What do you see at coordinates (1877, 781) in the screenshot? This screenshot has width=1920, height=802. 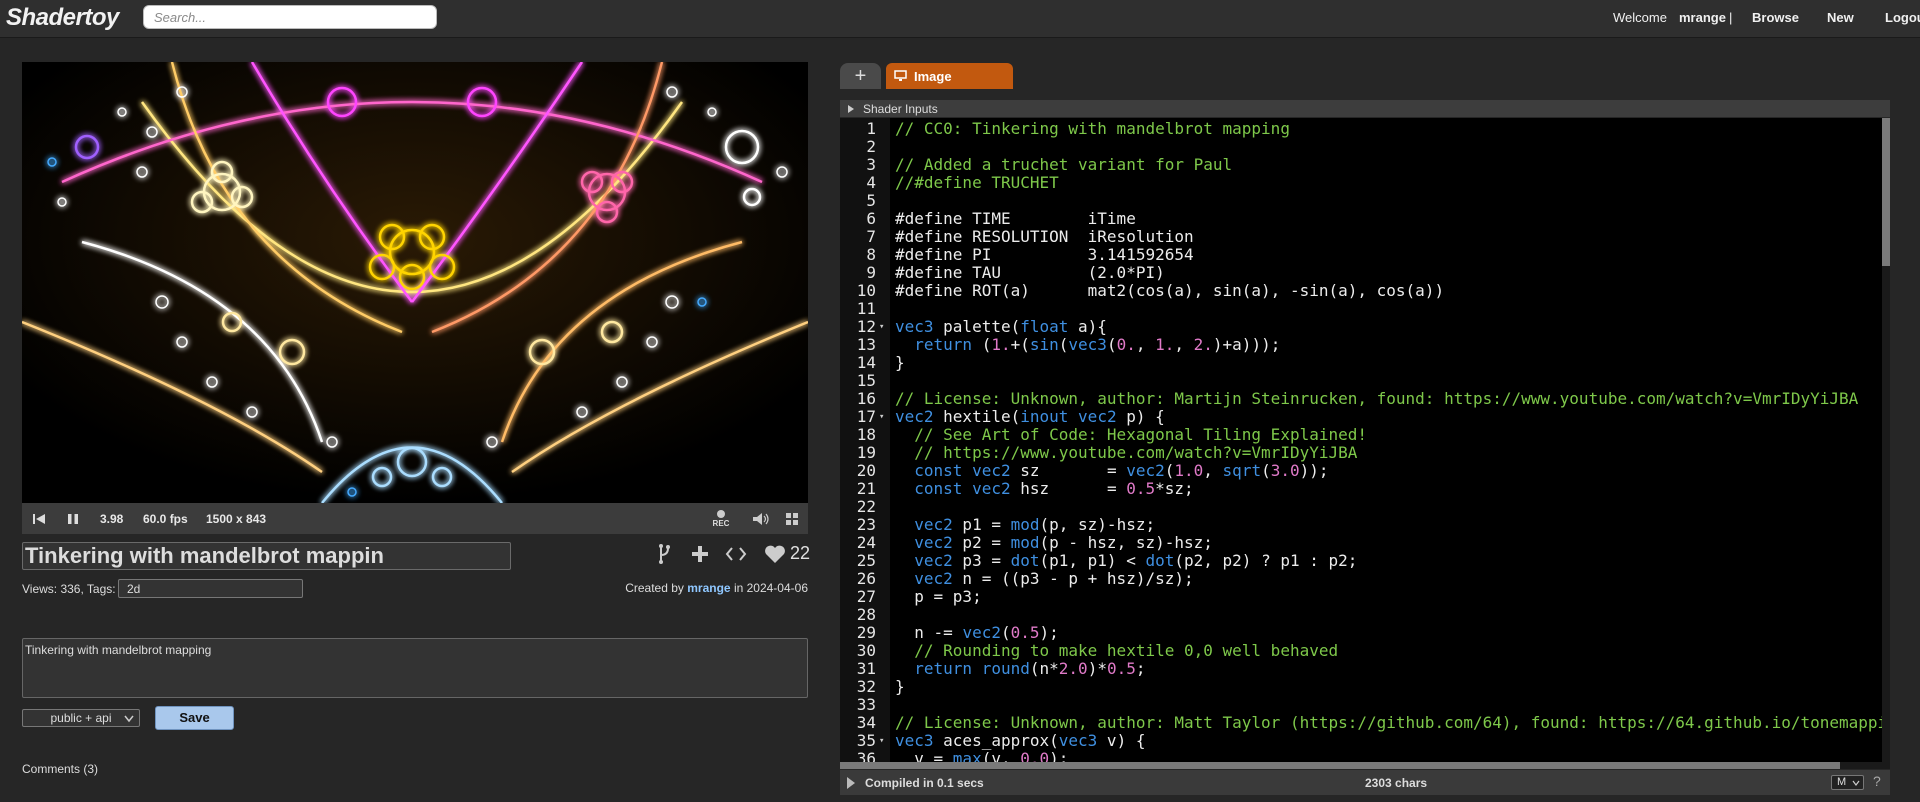 I see `help-icon: ?` at bounding box center [1877, 781].